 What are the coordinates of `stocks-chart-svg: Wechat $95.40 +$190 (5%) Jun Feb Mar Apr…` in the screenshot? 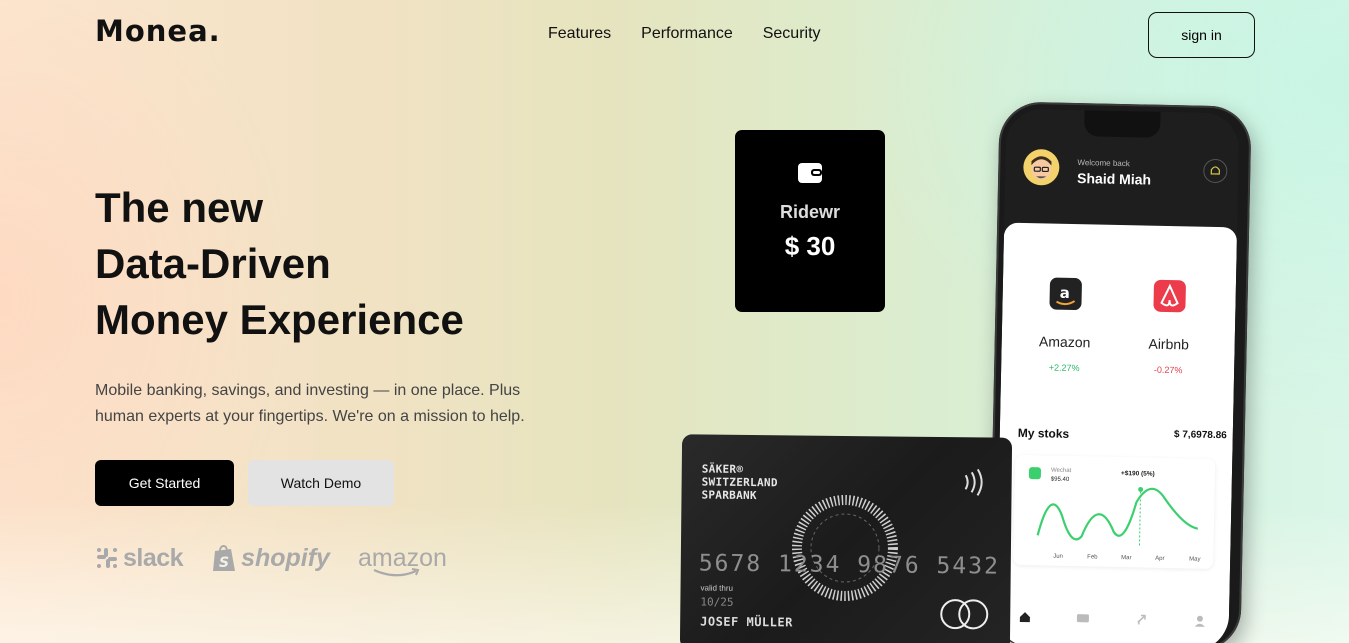 It's located at (1114, 515).